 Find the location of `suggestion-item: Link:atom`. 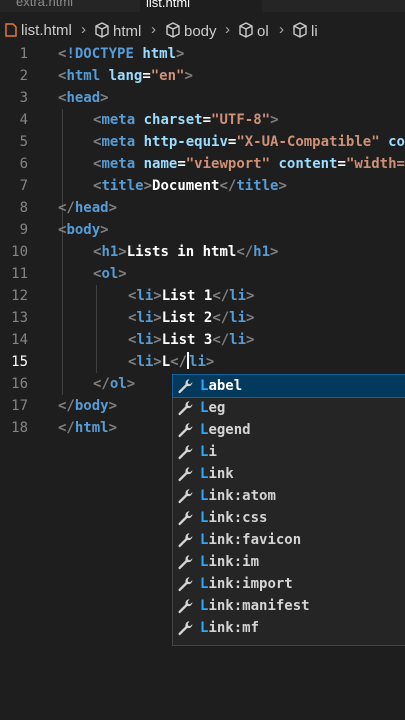

suggestion-item: Link:atom is located at coordinates (289, 496).